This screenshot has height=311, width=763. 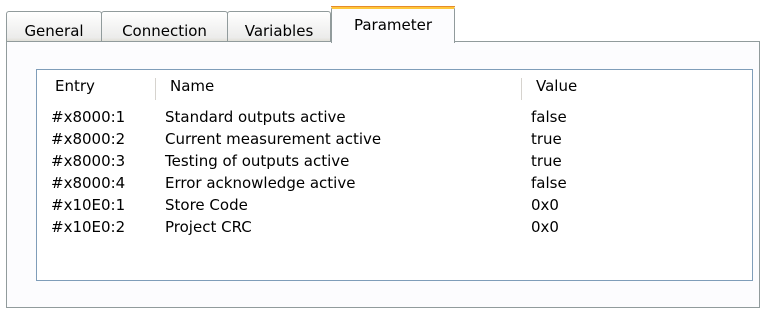 I want to click on tab-label: Connection, so click(x=164, y=31).